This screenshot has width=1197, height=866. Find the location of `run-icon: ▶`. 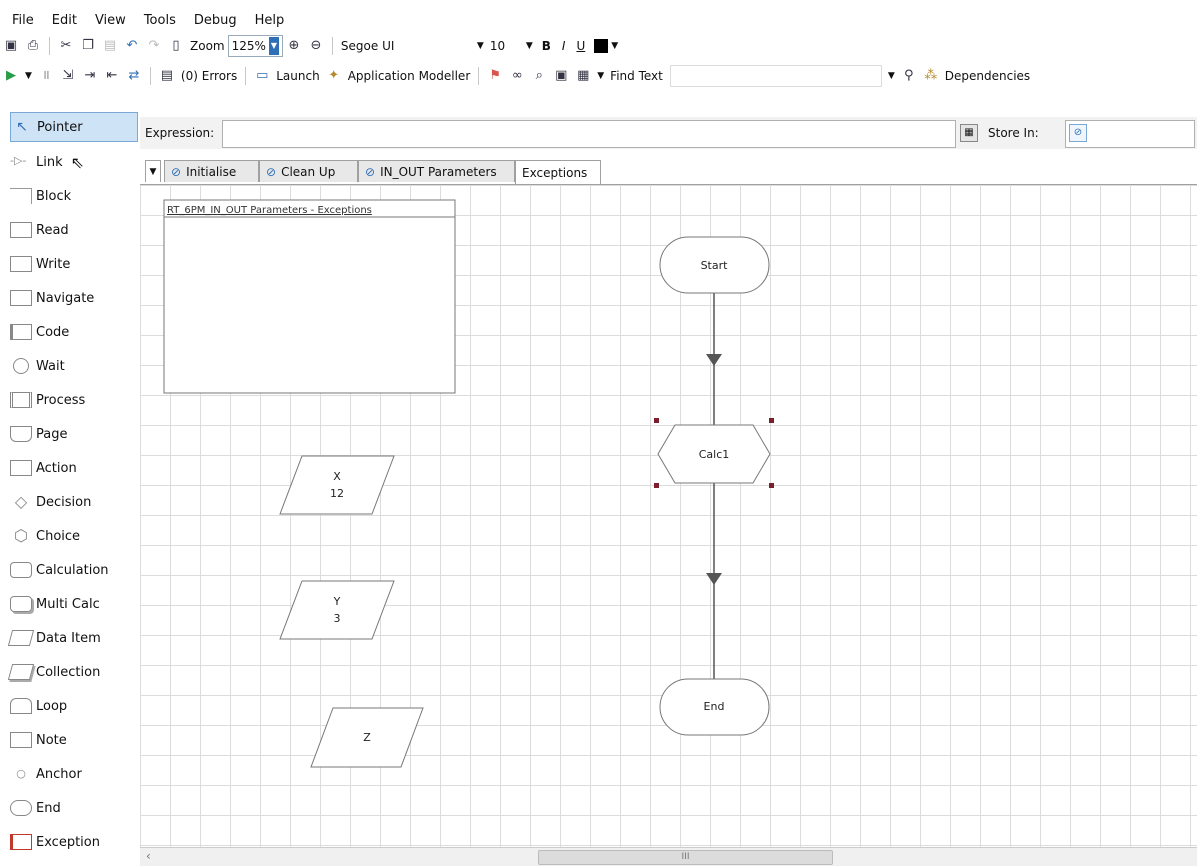

run-icon: ▶ is located at coordinates (11, 76).